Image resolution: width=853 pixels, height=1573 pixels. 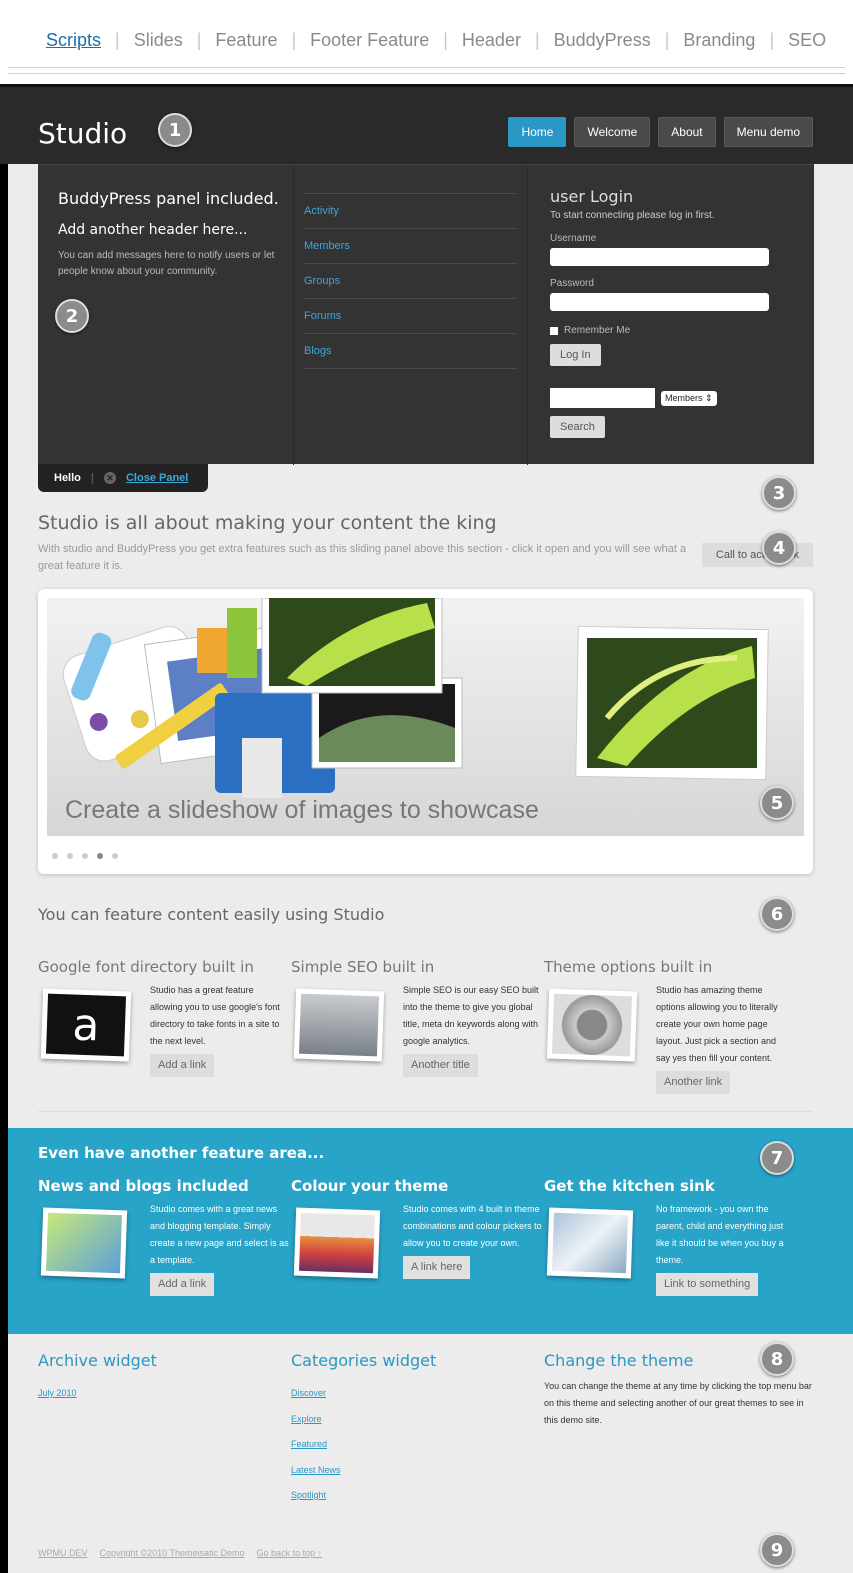 I want to click on search-select: Members ⇕, so click(x=689, y=398).